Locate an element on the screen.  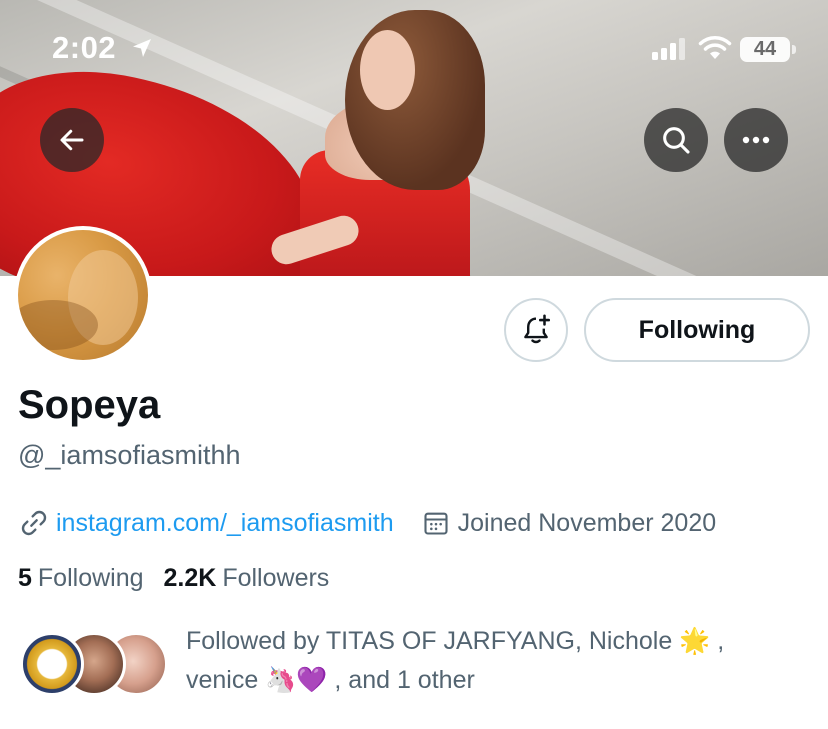
wifi-icon is located at coordinates (715, 47).